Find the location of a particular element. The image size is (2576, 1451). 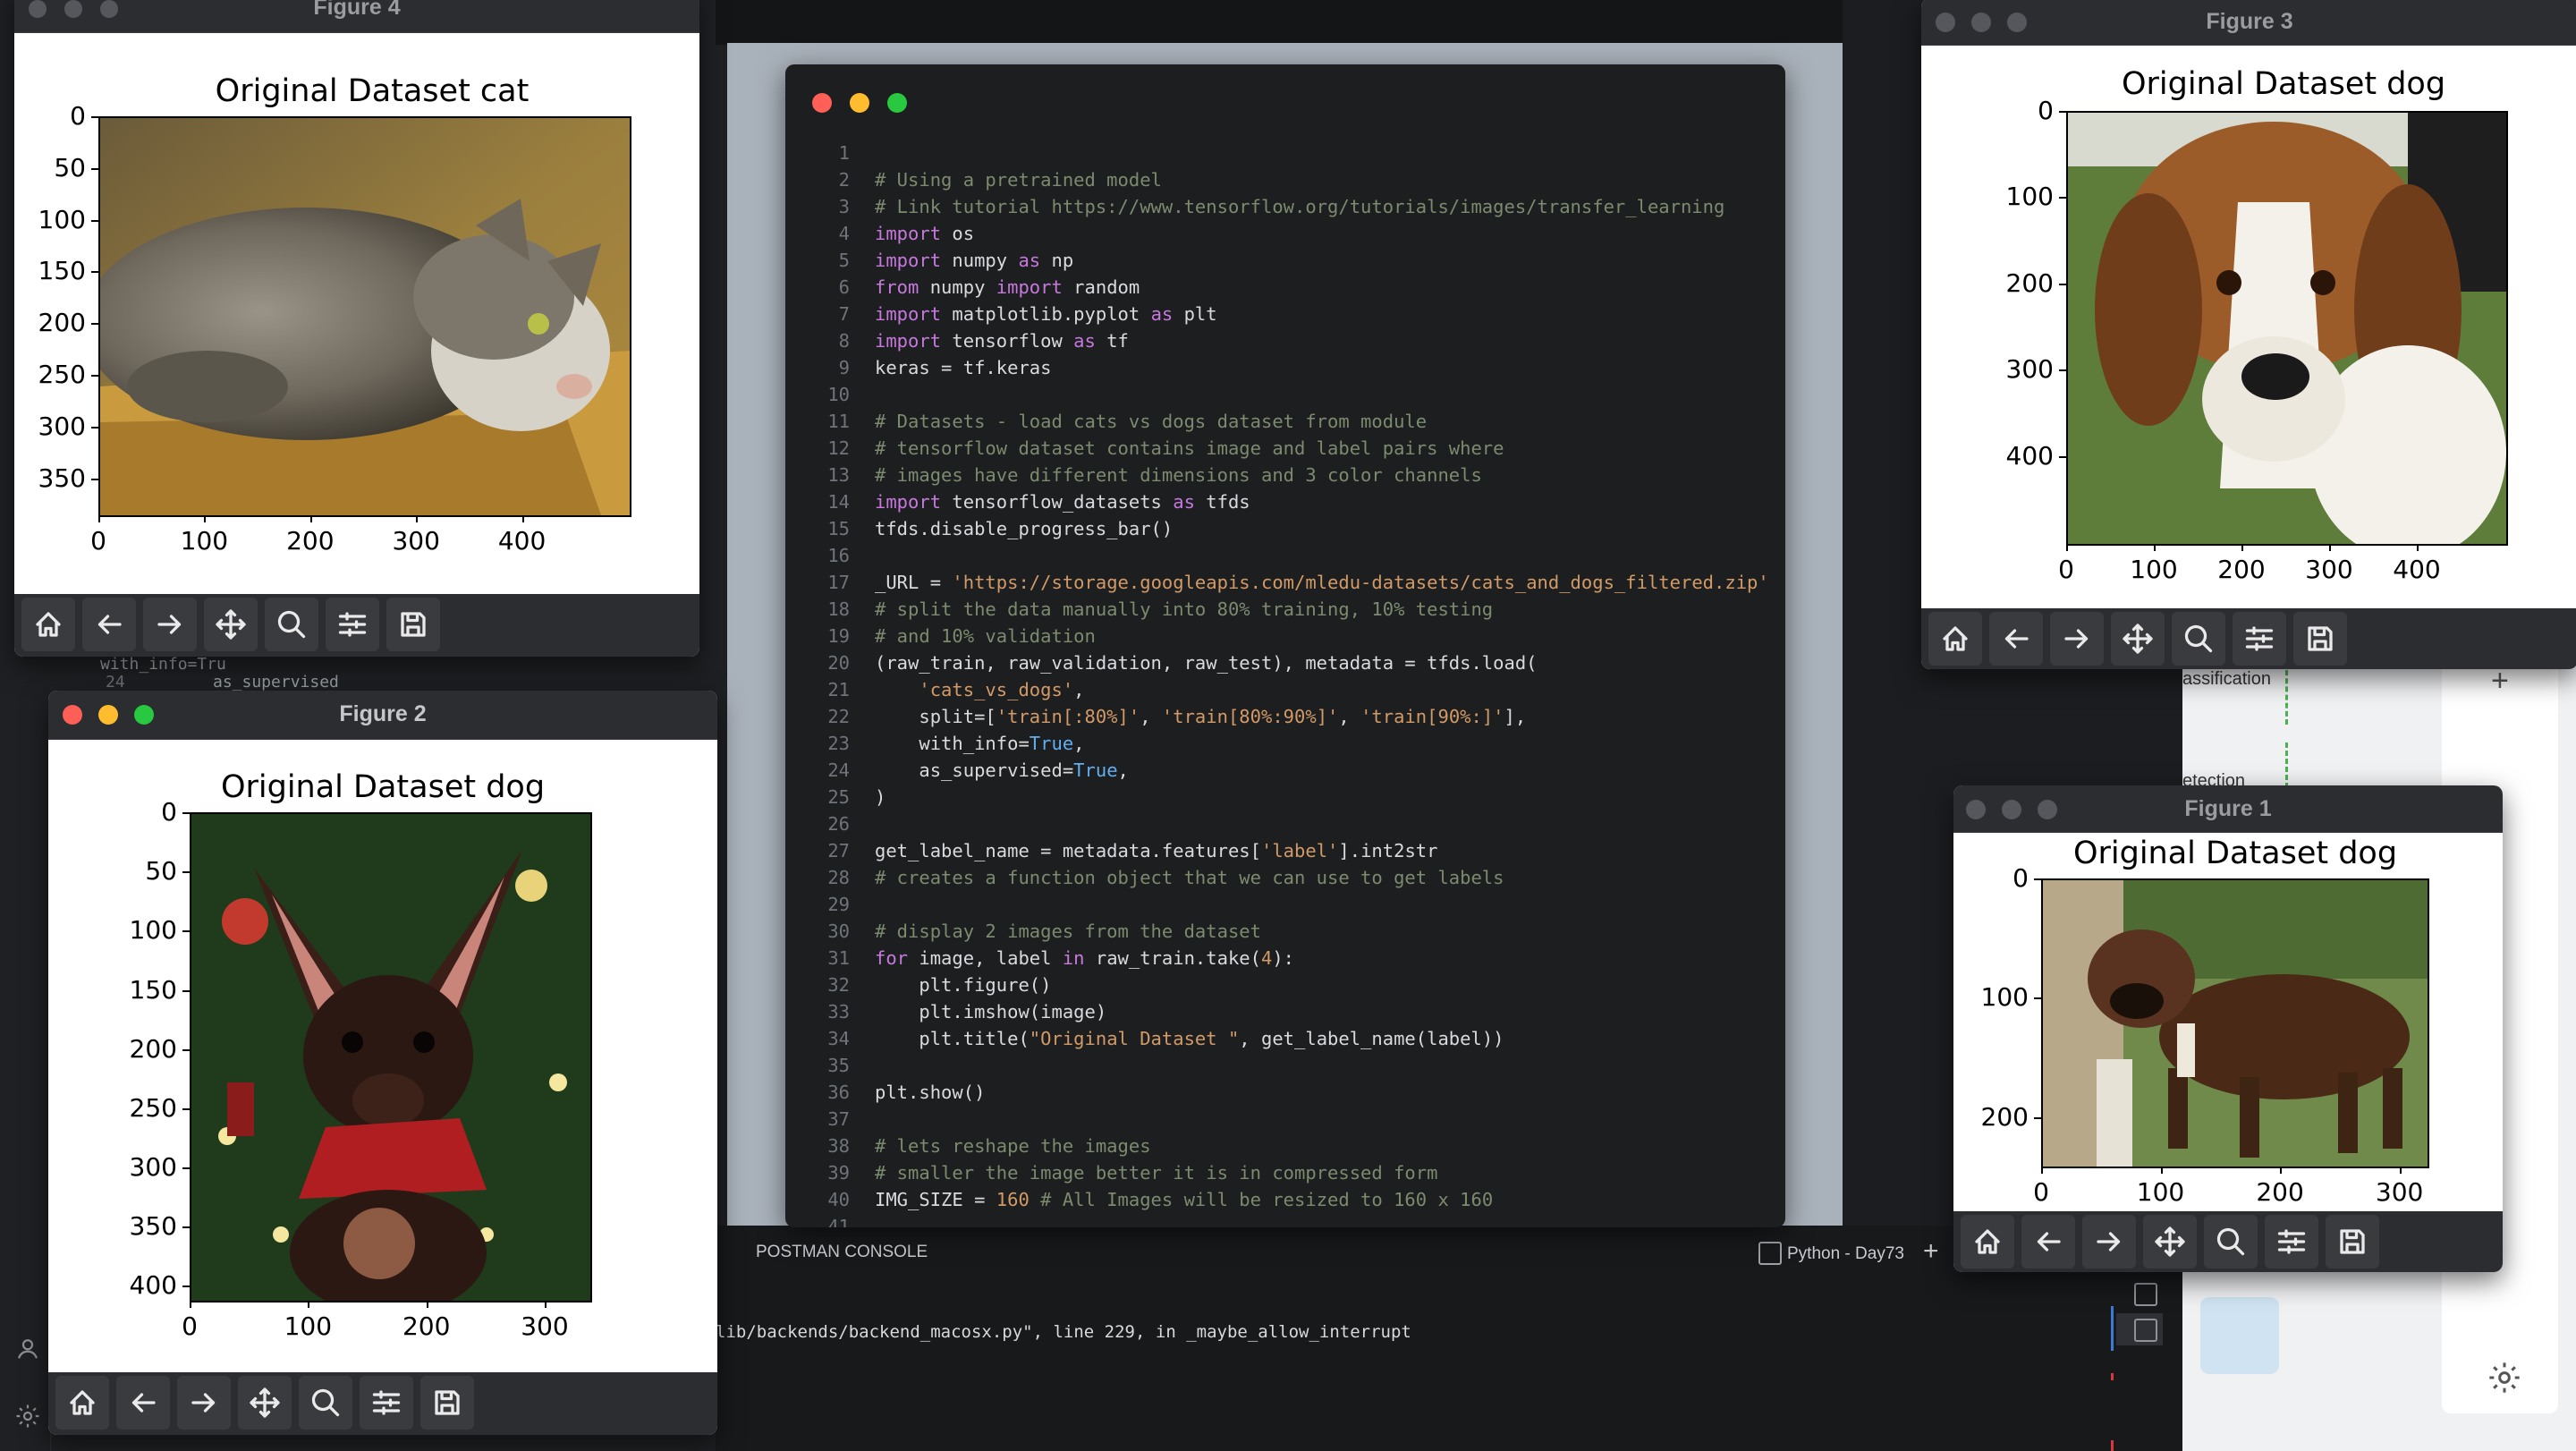

line-number: 8 is located at coordinates (844, 341).